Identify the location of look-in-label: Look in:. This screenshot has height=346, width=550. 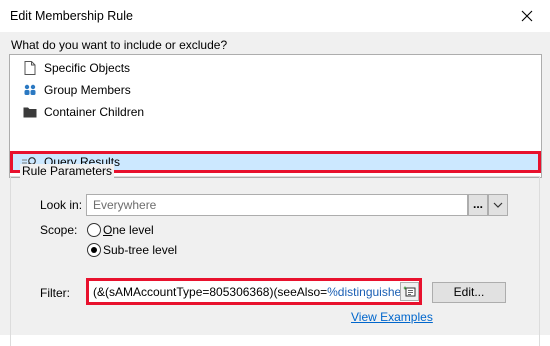
(61, 205).